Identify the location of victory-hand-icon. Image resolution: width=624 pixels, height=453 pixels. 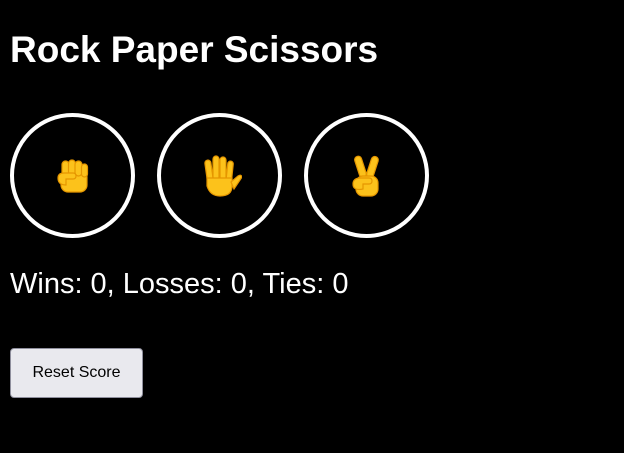
(367, 176).